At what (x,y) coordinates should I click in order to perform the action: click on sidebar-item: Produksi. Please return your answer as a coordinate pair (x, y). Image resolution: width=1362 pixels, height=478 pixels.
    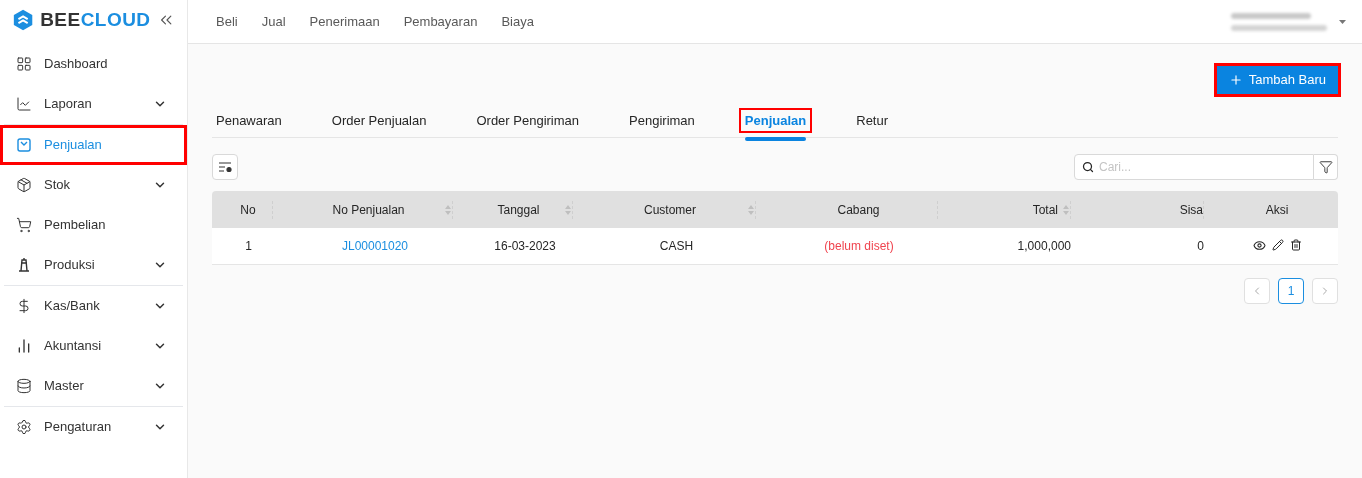
    Looking at the image, I should click on (93, 265).